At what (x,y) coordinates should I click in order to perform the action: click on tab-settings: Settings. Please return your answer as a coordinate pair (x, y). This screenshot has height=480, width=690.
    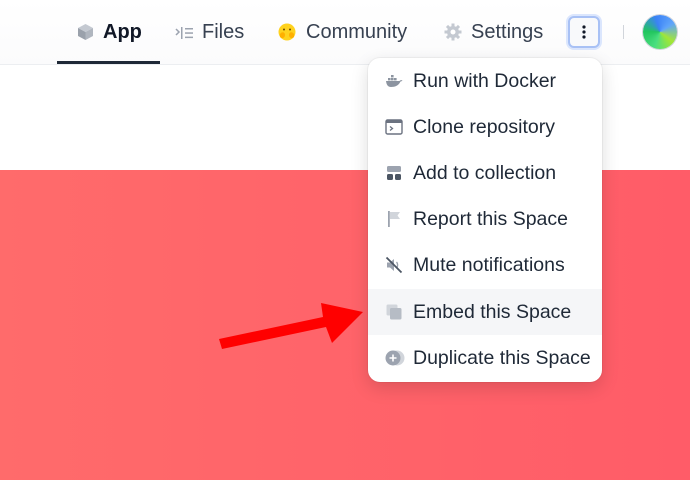
    Looking at the image, I should click on (493, 32).